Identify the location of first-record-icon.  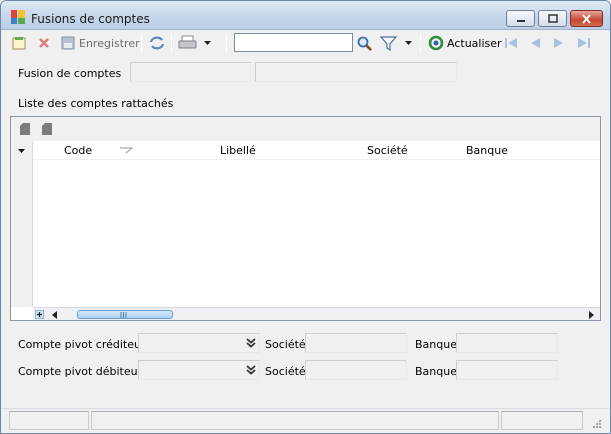
(511, 43).